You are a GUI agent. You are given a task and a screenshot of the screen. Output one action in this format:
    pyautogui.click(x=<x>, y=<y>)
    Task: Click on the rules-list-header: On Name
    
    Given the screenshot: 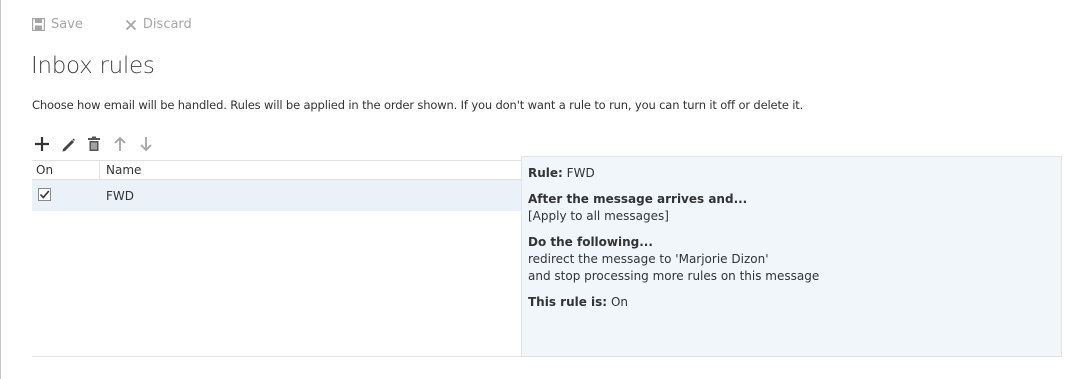 What is the action you would take?
    pyautogui.click(x=276, y=170)
    